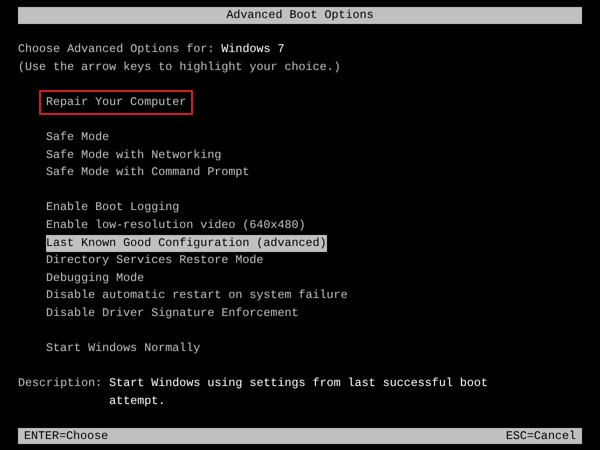  What do you see at coordinates (123, 349) in the screenshot?
I see `boot-option: Start Windows Normally` at bounding box center [123, 349].